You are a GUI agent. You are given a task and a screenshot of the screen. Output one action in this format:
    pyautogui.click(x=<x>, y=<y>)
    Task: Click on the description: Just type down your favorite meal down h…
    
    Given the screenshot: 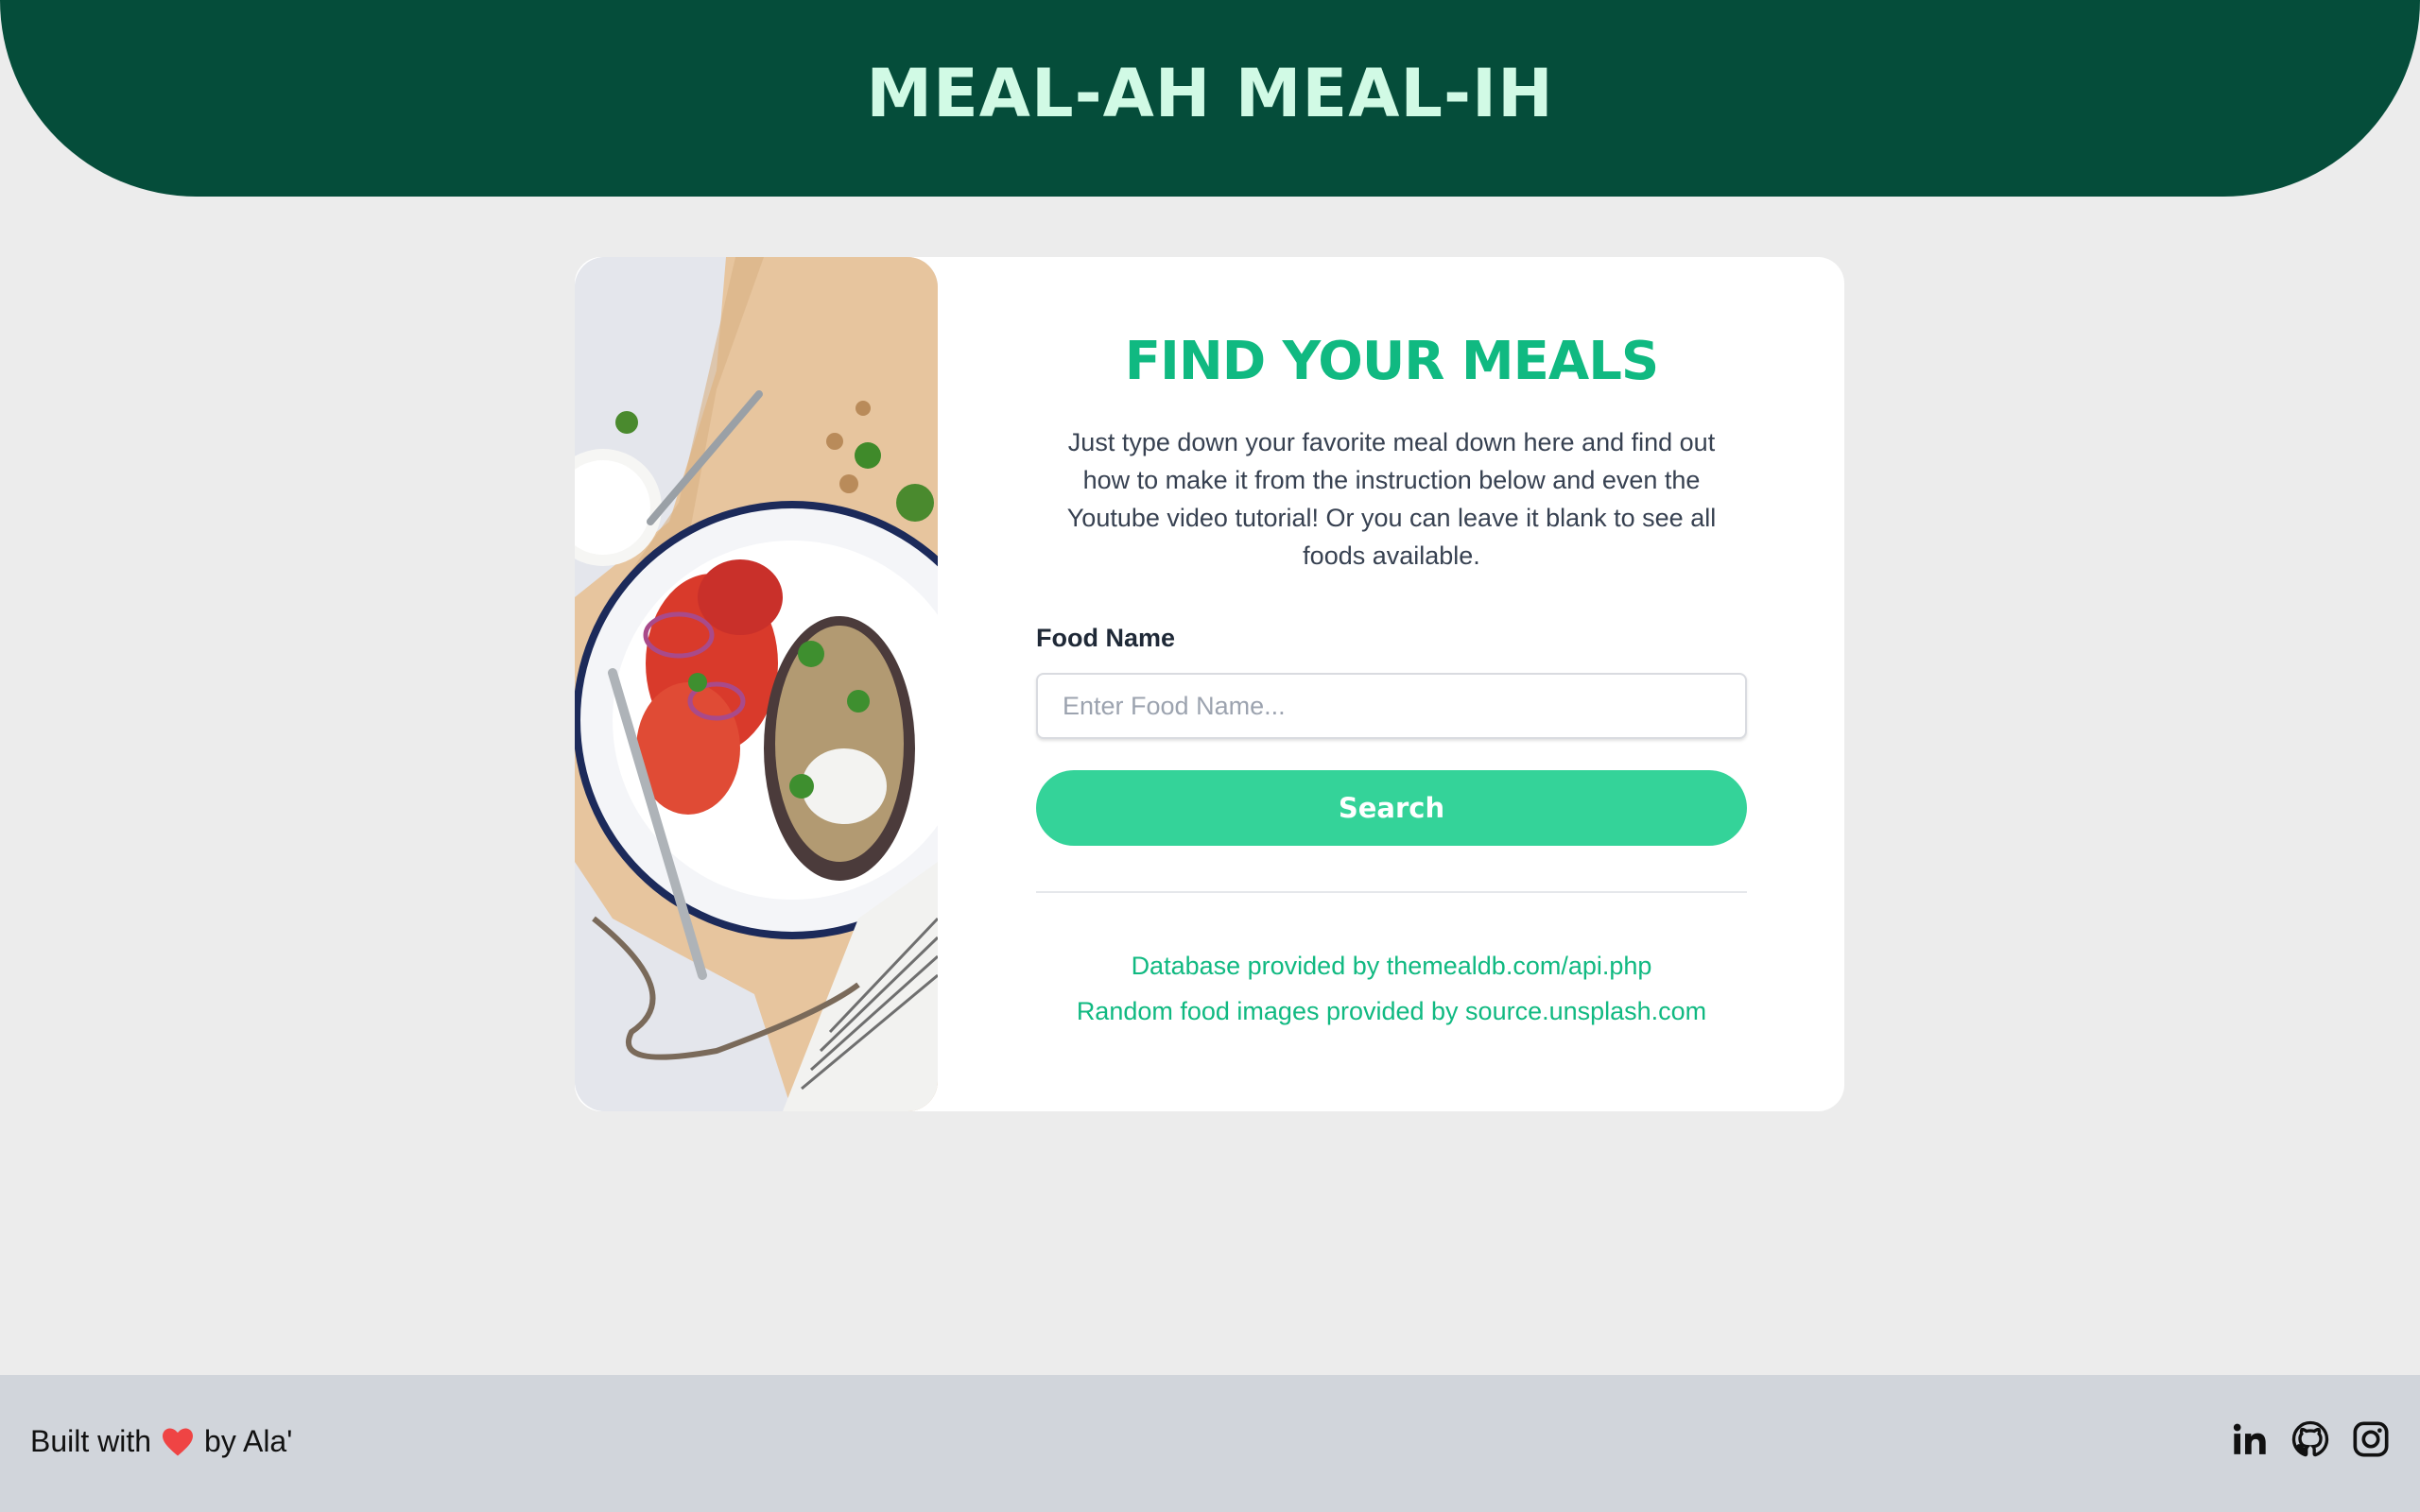 What is the action you would take?
    pyautogui.click(x=1391, y=499)
    